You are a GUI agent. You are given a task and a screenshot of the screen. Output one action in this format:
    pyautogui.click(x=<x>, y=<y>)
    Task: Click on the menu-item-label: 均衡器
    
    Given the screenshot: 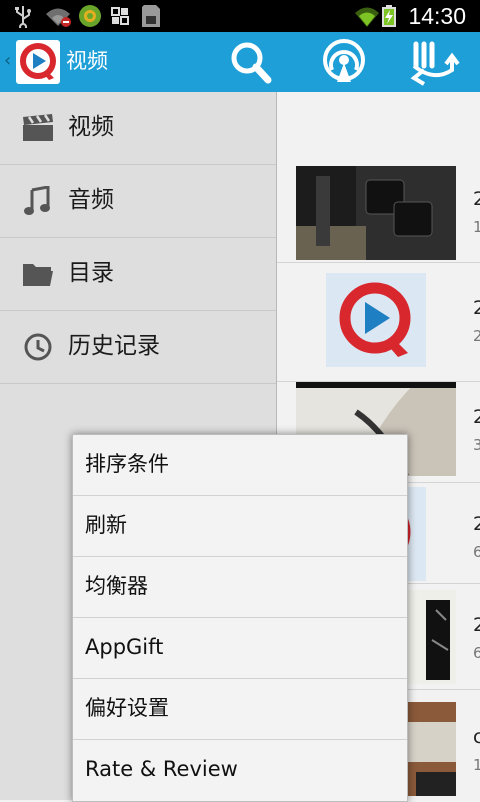 What is the action you would take?
    pyautogui.click(x=116, y=586)
    